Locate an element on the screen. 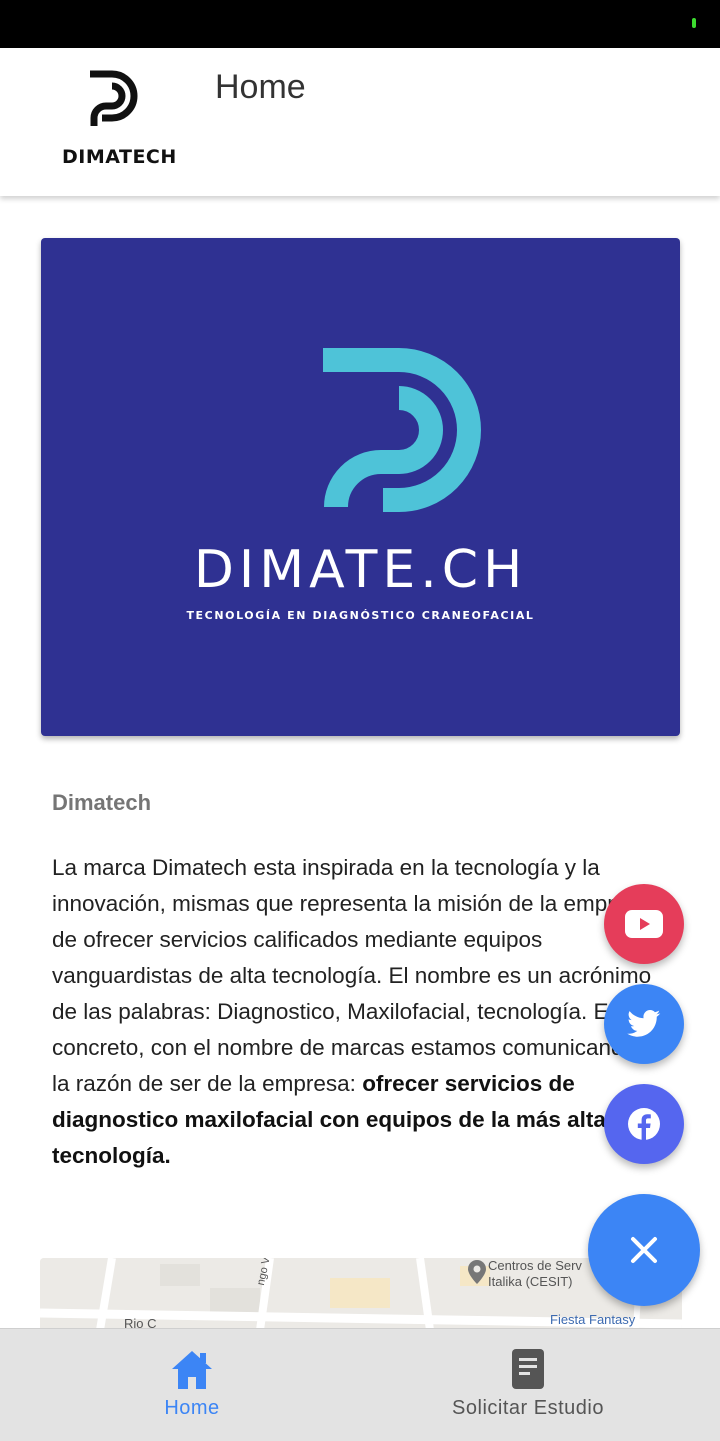  status-bar is located at coordinates (360, 24).